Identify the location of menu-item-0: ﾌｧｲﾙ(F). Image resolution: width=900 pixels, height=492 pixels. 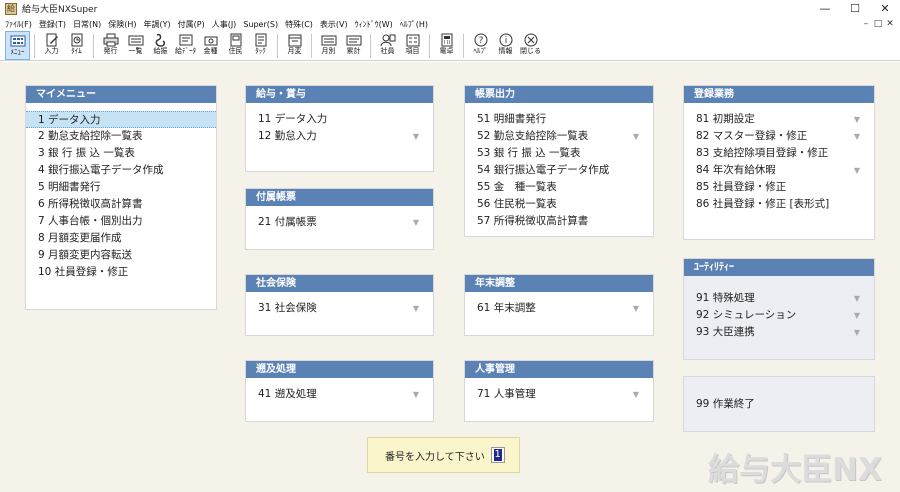
(18, 24).